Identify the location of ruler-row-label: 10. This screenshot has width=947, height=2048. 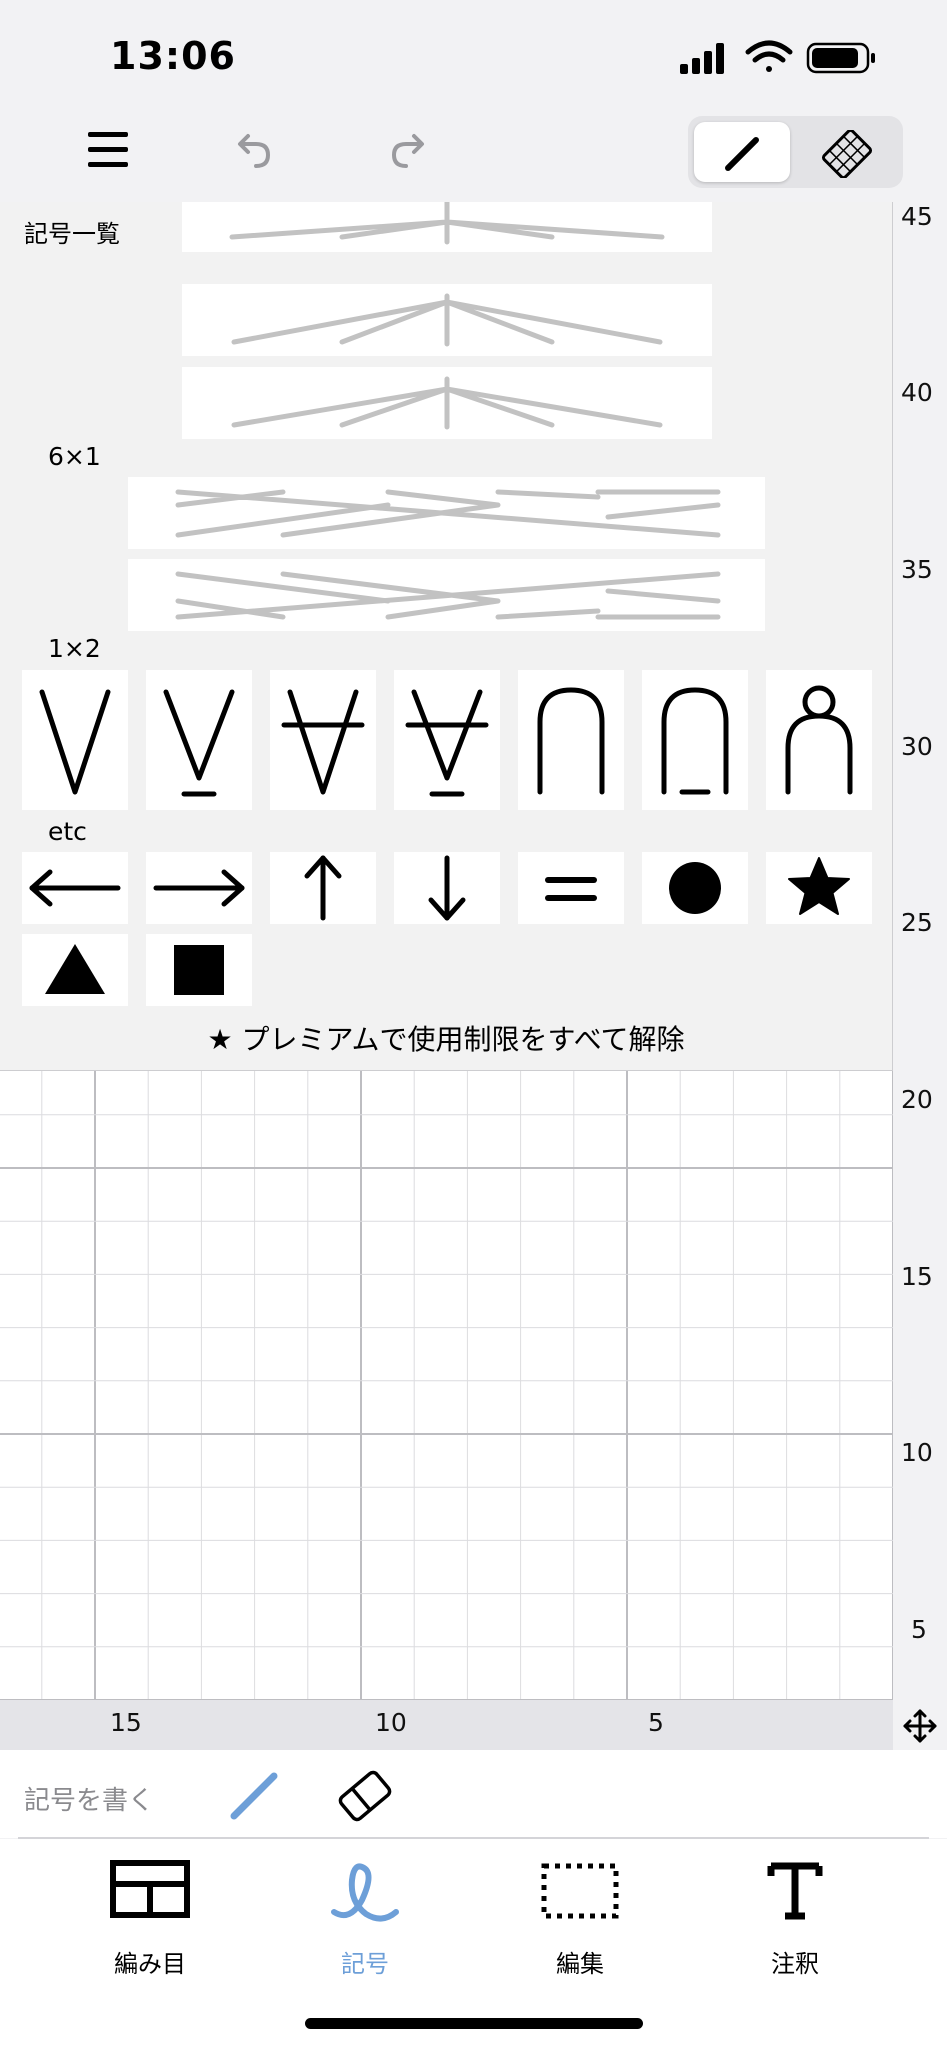
(917, 1452).